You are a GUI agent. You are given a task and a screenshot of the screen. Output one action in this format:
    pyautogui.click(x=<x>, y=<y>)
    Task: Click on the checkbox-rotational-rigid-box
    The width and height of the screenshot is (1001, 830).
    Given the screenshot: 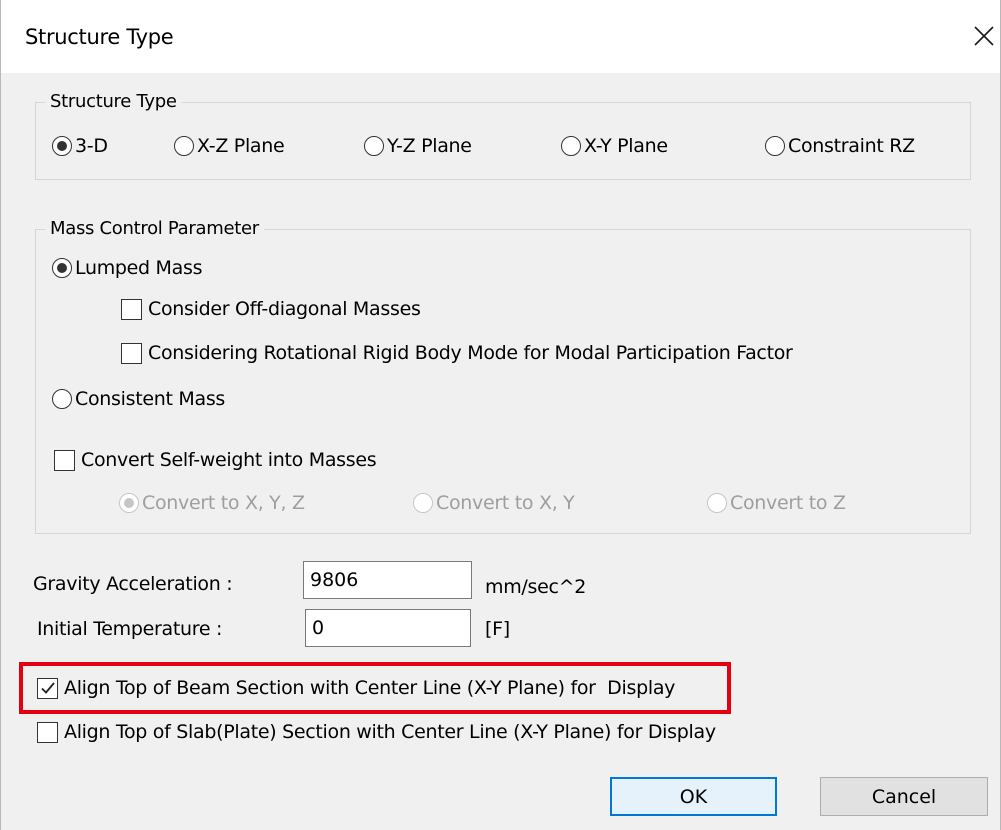 What is the action you would take?
    pyautogui.click(x=131, y=353)
    